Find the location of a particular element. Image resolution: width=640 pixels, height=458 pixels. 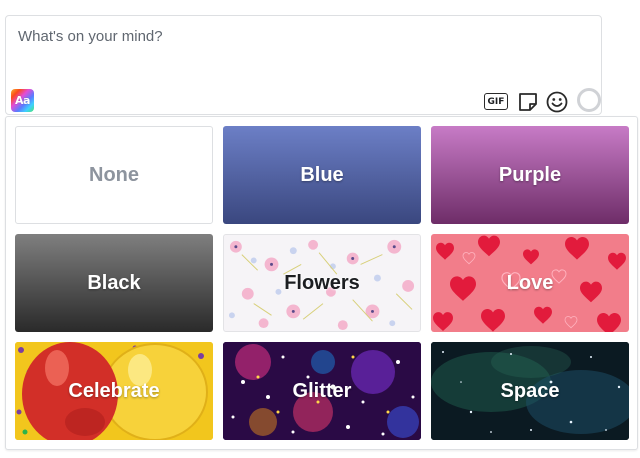

background-label: Blue is located at coordinates (322, 174).